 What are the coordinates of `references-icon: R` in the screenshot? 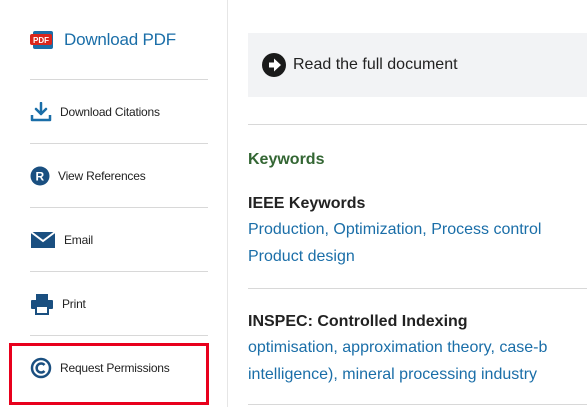 It's located at (40, 176).